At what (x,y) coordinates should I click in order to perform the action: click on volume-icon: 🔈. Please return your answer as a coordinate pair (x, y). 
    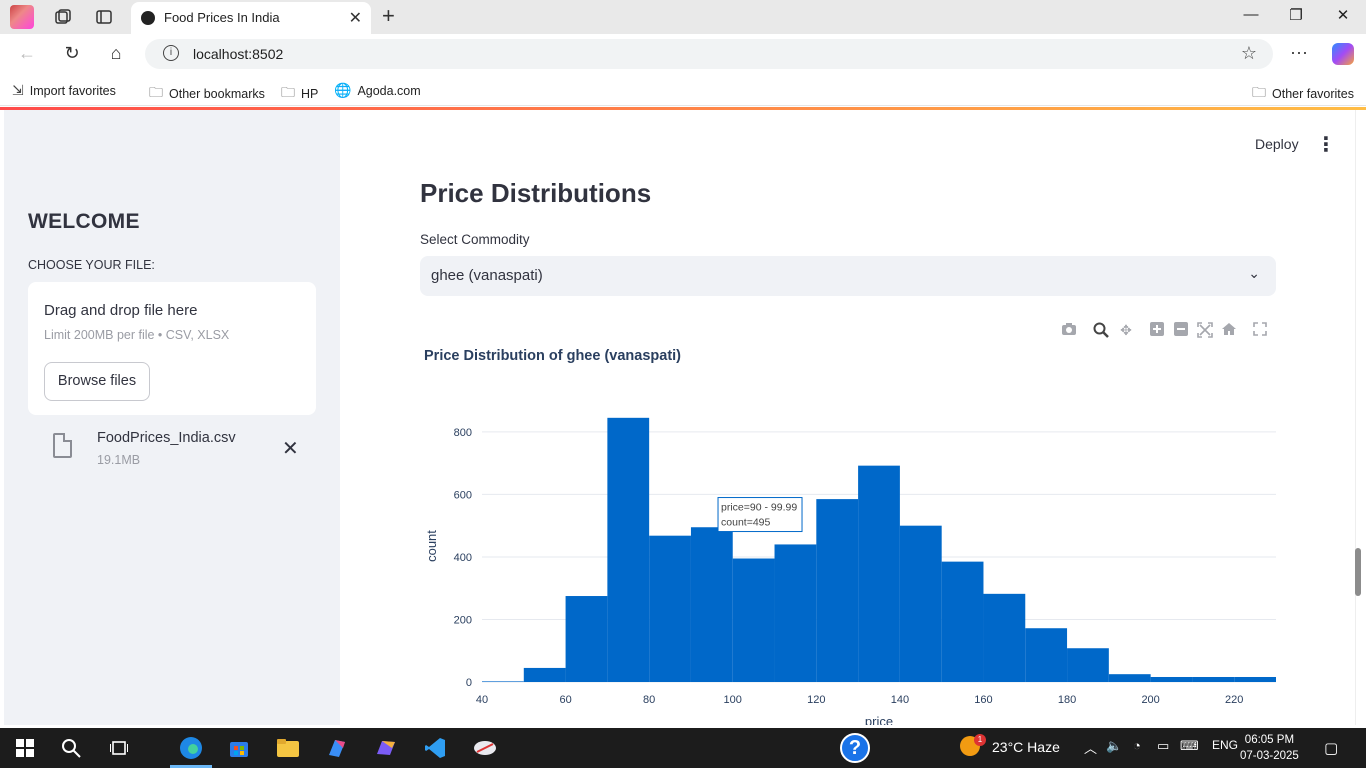
    Looking at the image, I should click on (1114, 746).